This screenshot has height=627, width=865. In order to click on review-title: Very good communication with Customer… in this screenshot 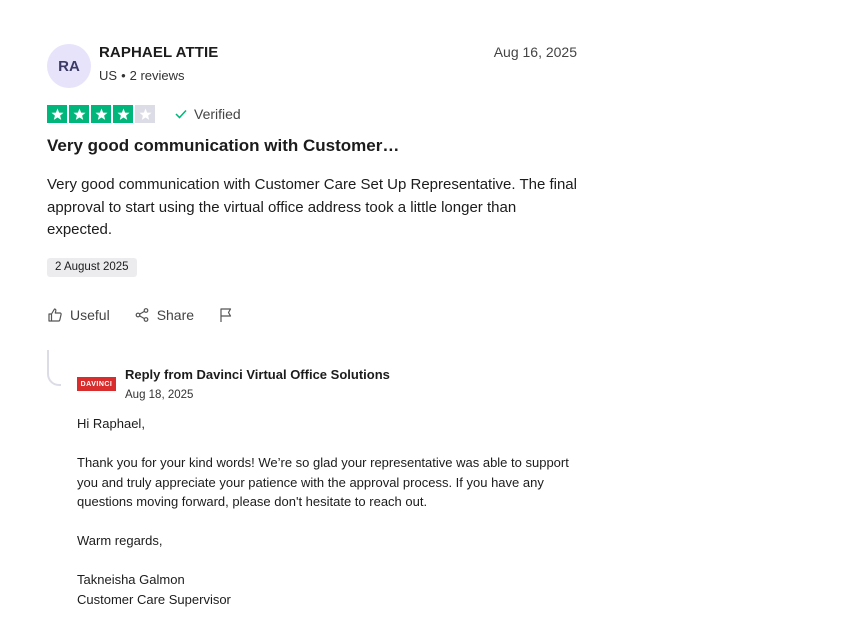, I will do `click(223, 146)`.